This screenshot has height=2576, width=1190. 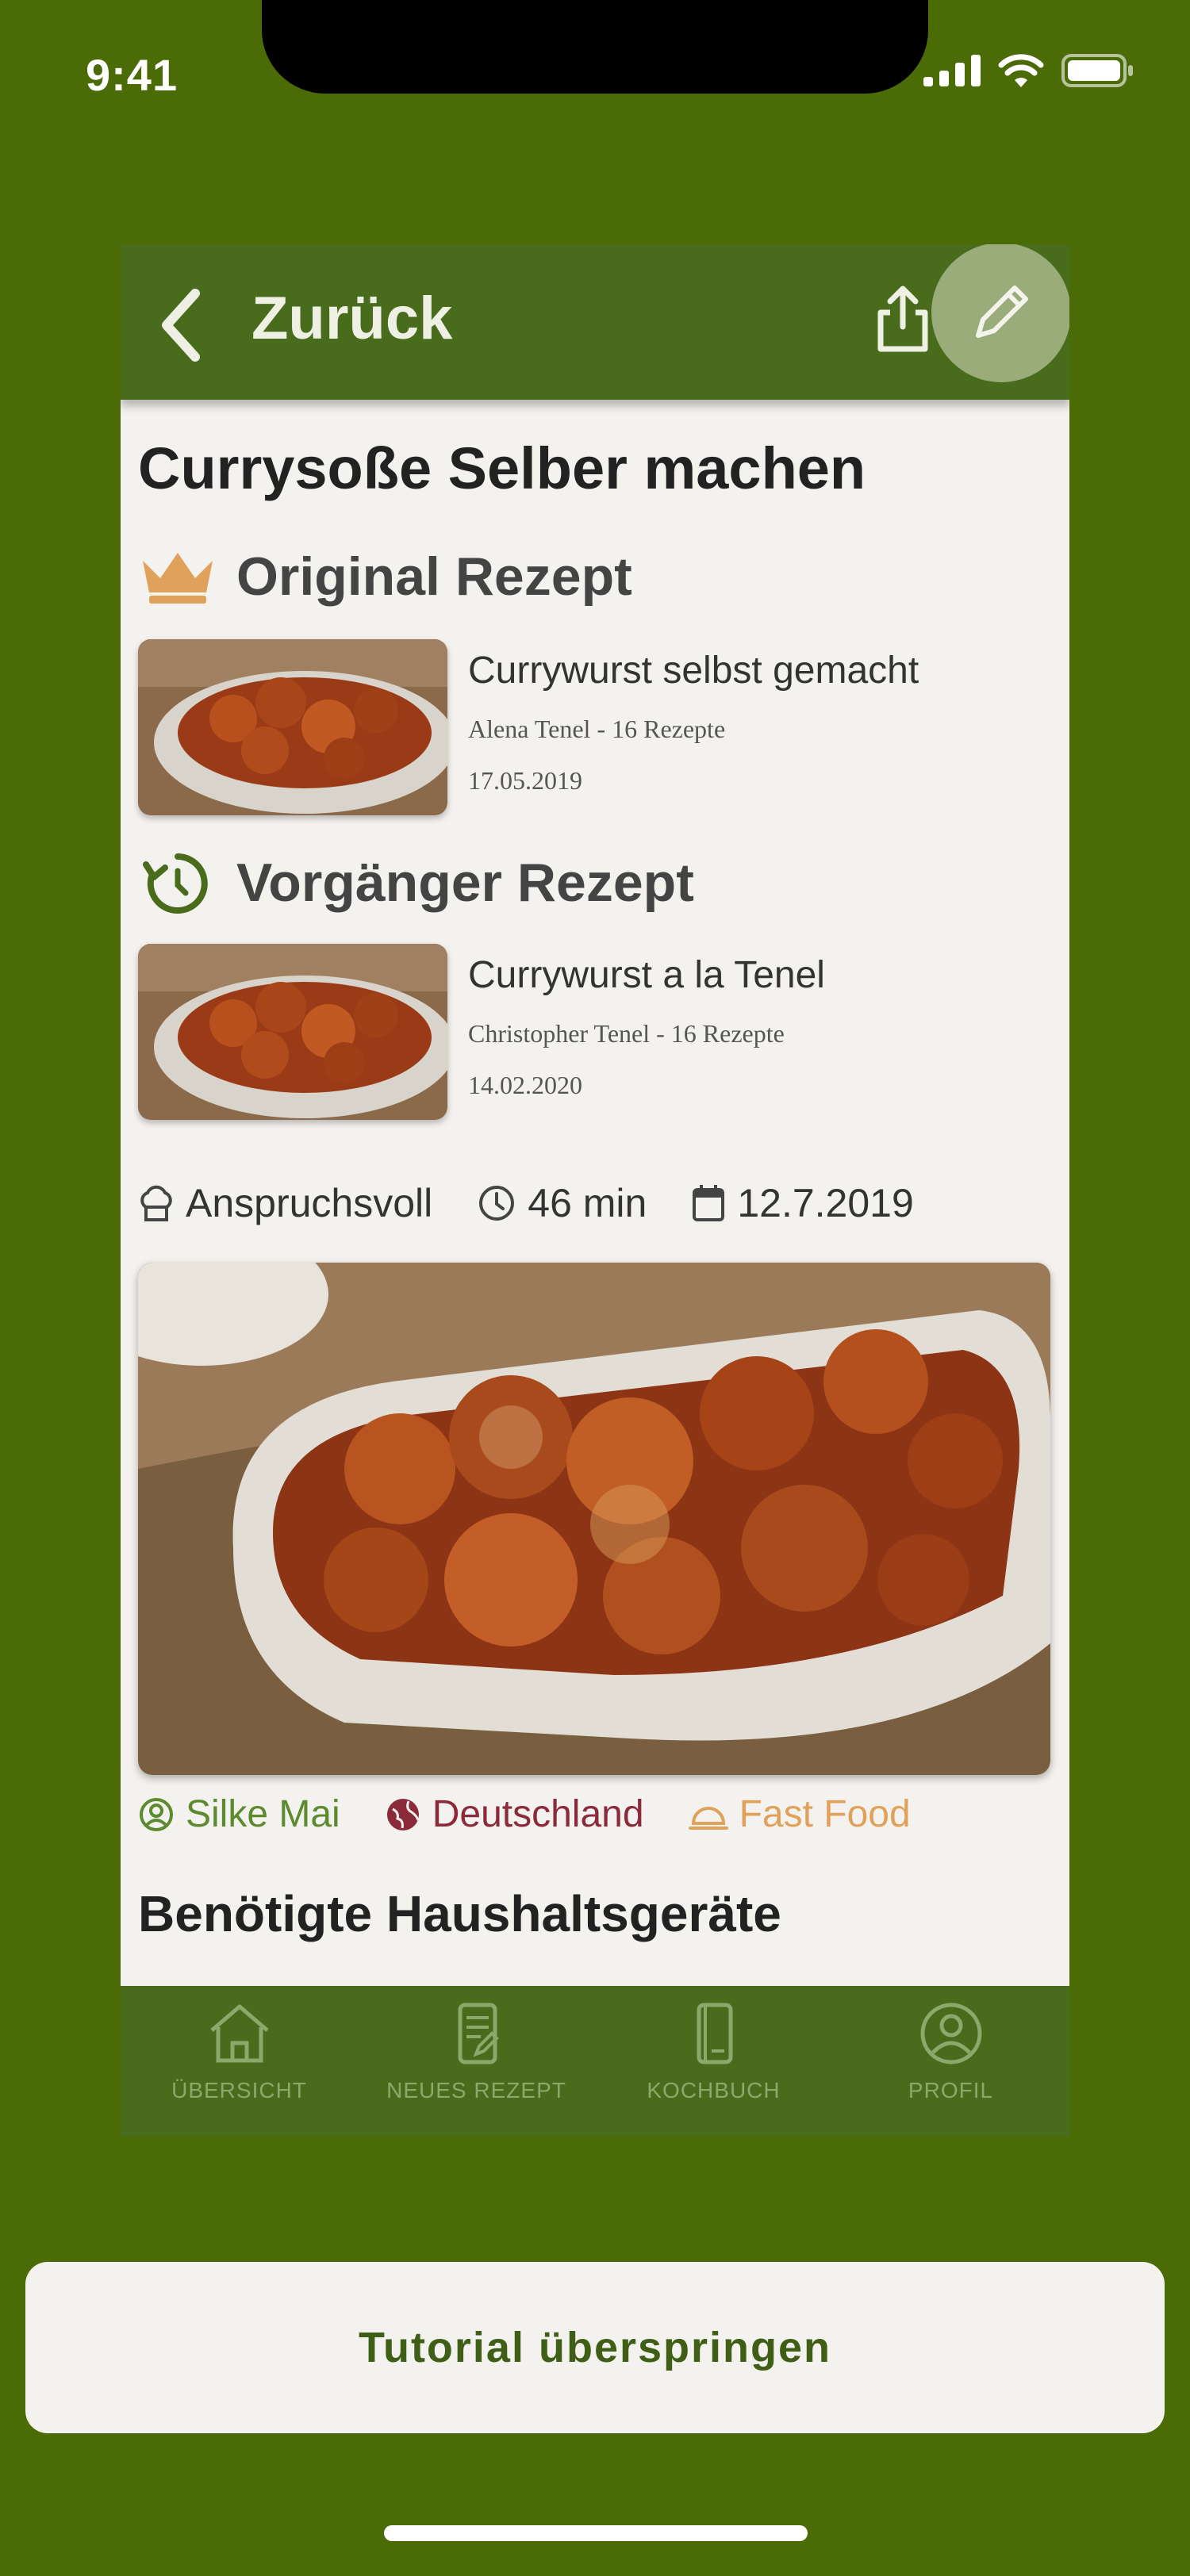 What do you see at coordinates (646, 975) in the screenshot?
I see `previous-recipe-title: Currywurst a la Tenel` at bounding box center [646, 975].